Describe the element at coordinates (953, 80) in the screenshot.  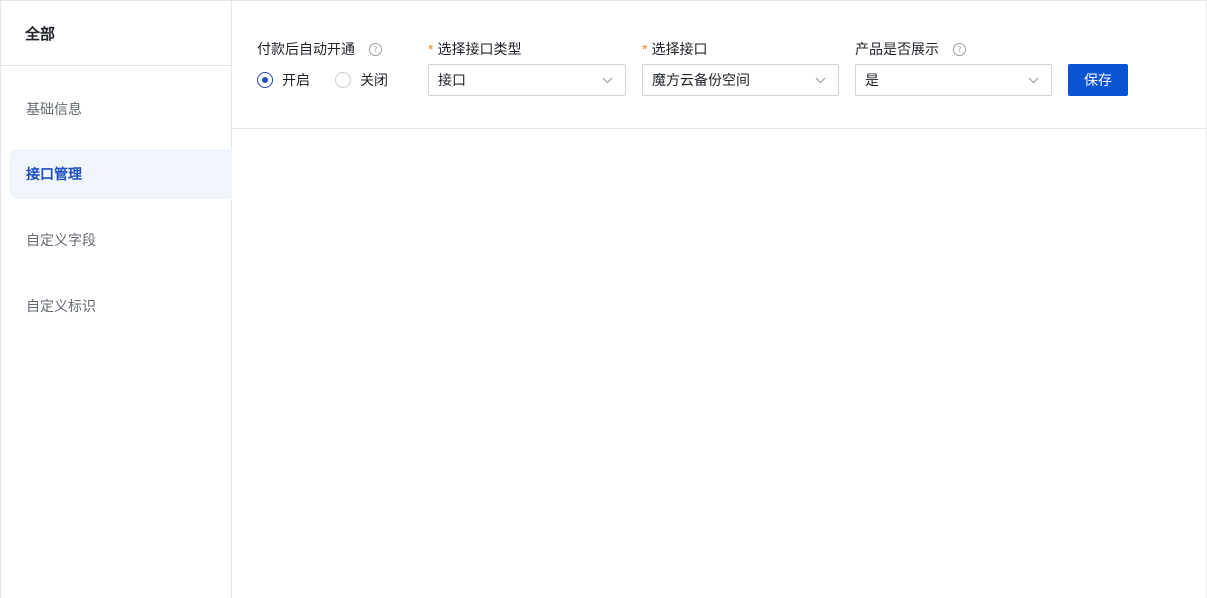
I see `product-display-select: 是` at that location.